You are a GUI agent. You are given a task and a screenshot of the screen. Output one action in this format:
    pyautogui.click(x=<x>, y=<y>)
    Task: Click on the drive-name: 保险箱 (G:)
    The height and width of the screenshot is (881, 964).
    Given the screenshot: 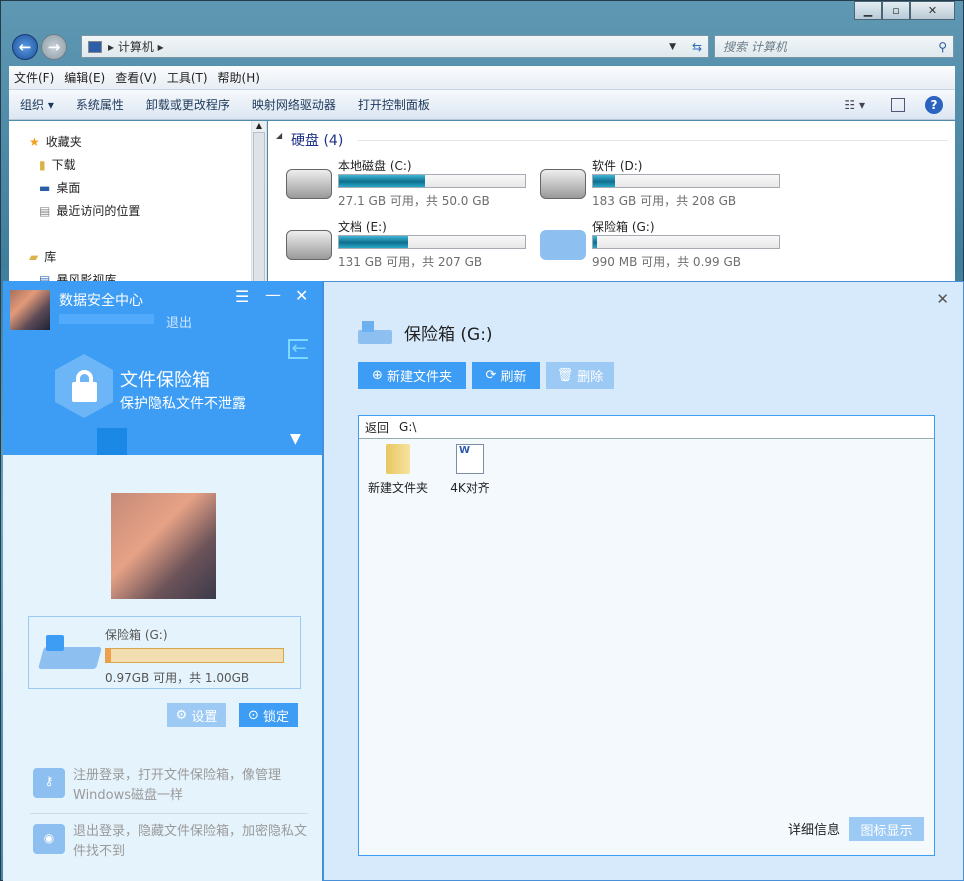 What is the action you would take?
    pyautogui.click(x=623, y=227)
    